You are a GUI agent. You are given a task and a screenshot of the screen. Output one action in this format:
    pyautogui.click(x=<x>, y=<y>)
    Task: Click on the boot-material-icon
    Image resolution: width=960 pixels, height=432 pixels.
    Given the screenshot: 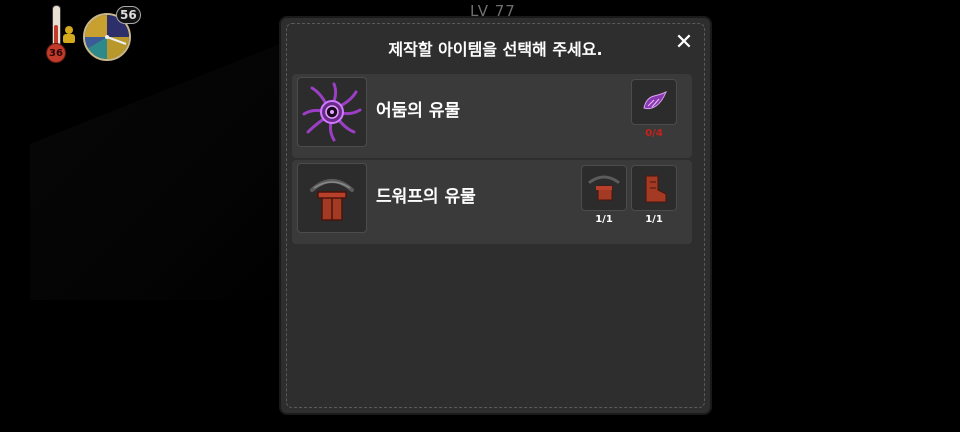 What is the action you would take?
    pyautogui.click(x=654, y=188)
    